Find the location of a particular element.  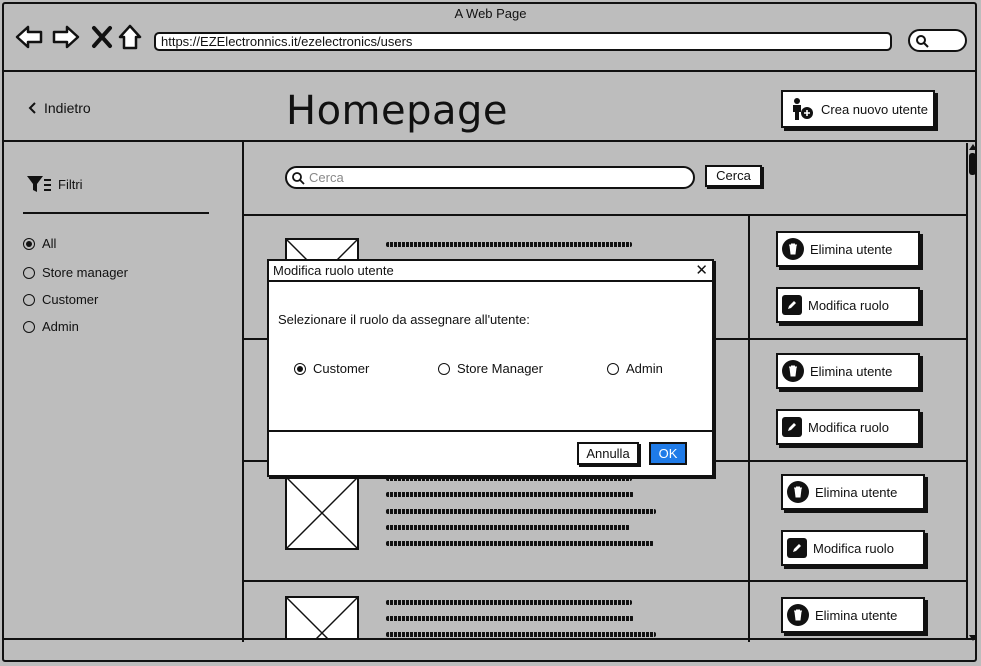

role-option-label: Admin is located at coordinates (644, 368).